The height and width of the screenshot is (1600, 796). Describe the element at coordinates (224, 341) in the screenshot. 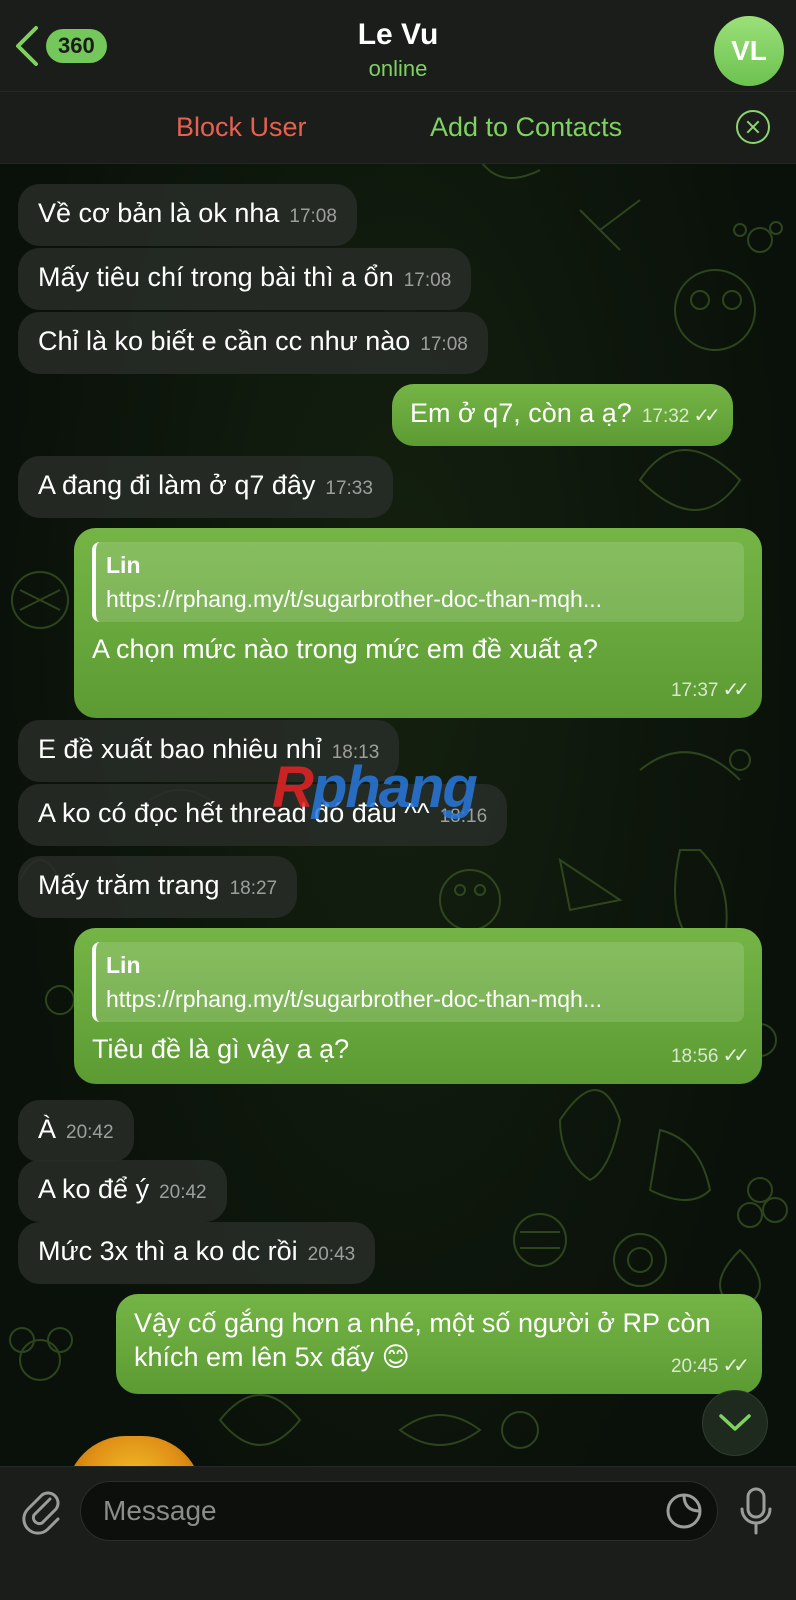

I see `message-text: Chỉ là ko biết e cần cc như nào` at that location.